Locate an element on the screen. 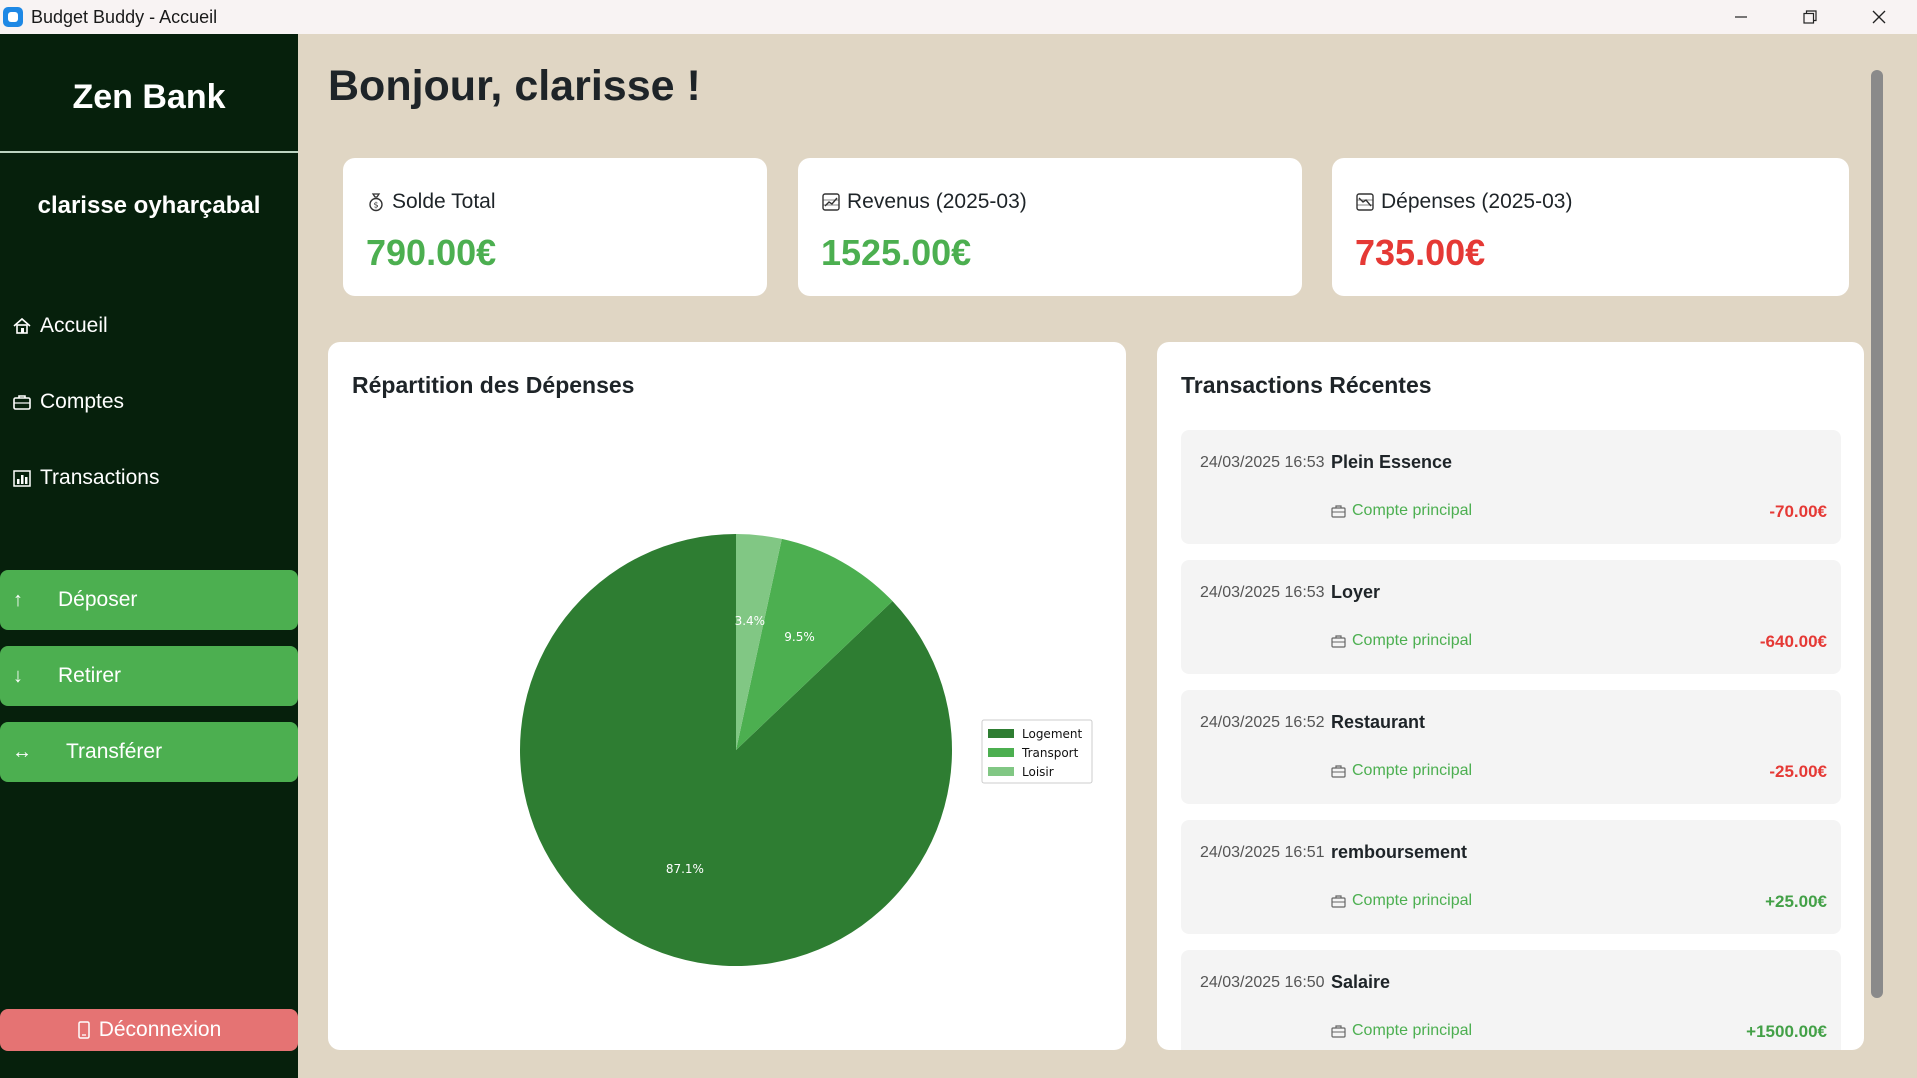  pie-label-logement: 87.1% is located at coordinates (685, 869).